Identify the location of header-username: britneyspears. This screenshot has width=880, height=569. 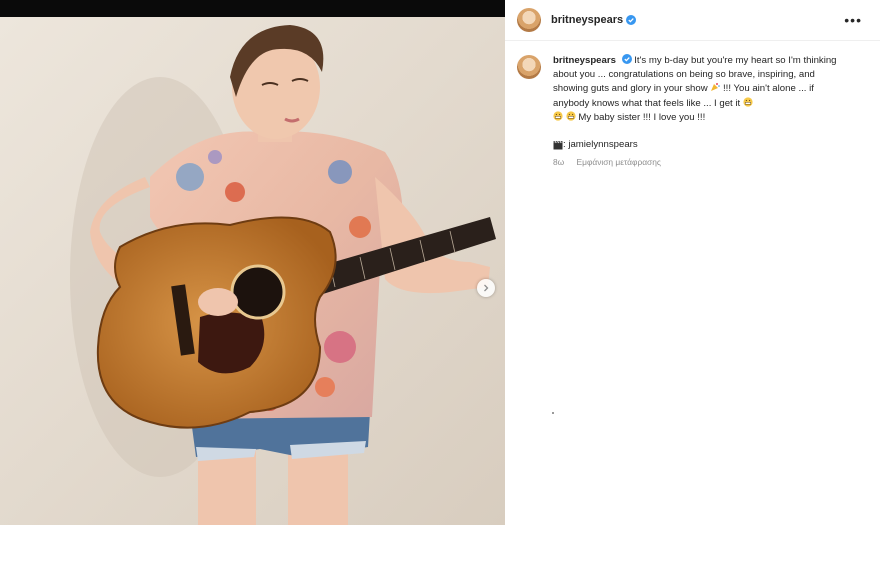
(587, 20).